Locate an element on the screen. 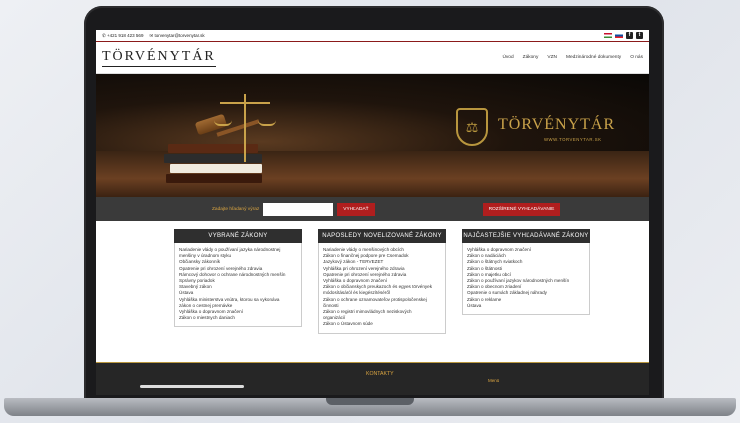 Image resolution: width=740 pixels, height=423 pixels. laptop-notch is located at coordinates (370, 401).